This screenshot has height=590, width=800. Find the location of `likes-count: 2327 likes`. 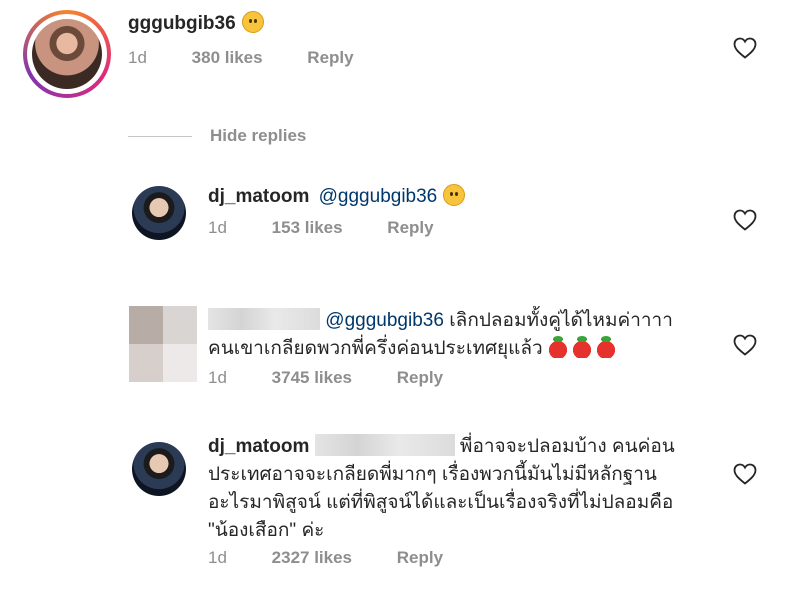

likes-count: 2327 likes is located at coordinates (312, 558).